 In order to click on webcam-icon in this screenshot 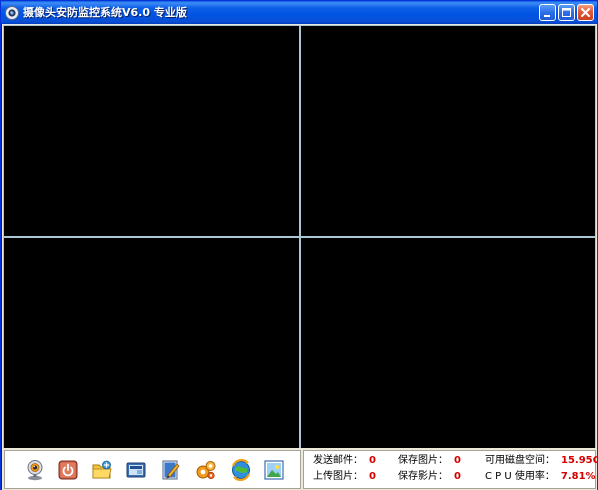, I will do `click(35, 470)`.